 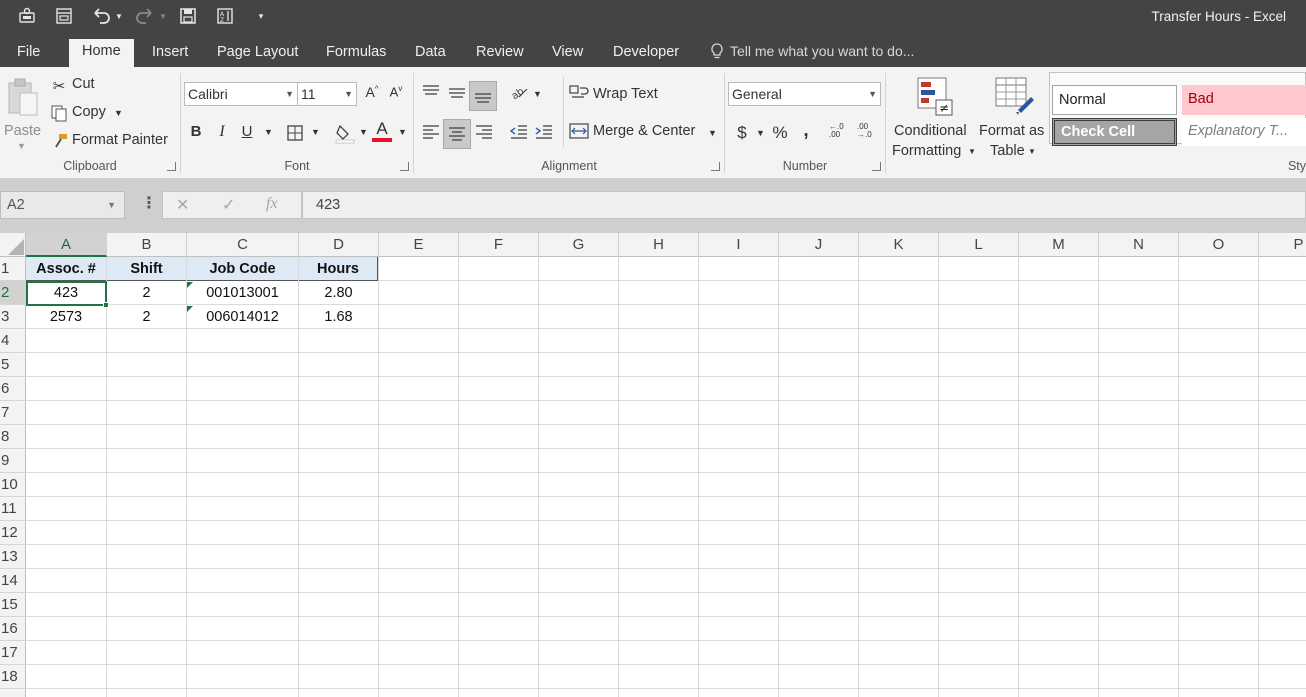 What do you see at coordinates (119, 16) in the screenshot?
I see `undo-dropdown-icon: ▼` at bounding box center [119, 16].